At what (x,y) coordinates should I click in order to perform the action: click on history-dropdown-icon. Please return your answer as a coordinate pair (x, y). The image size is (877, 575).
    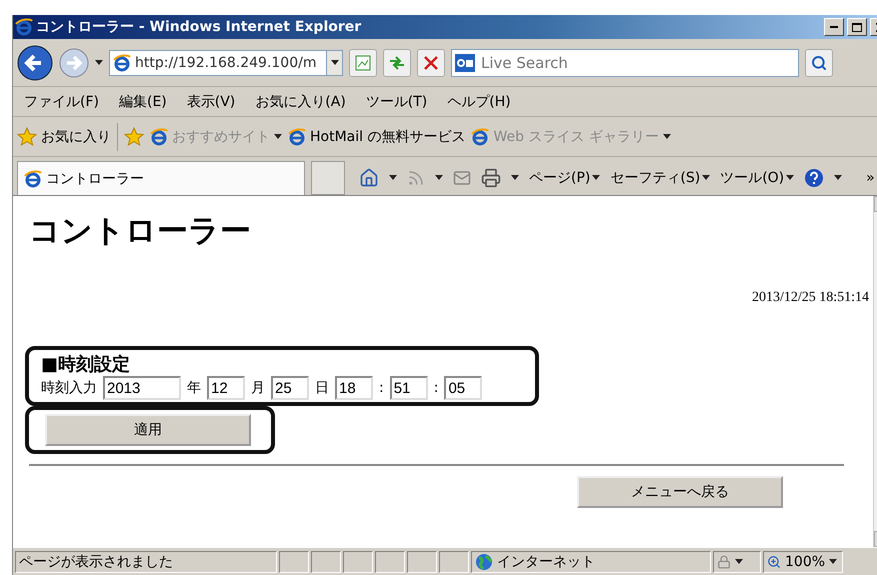
    Looking at the image, I should click on (99, 63).